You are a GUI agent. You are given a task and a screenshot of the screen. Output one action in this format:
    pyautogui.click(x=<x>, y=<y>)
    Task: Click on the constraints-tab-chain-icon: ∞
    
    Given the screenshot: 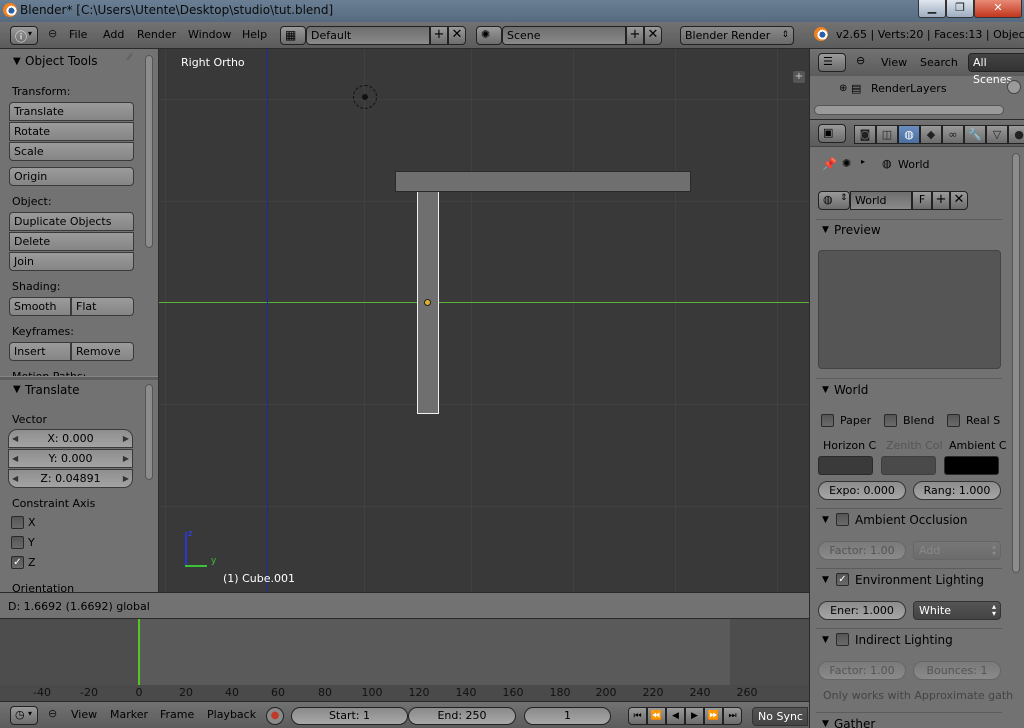 What is the action you would take?
    pyautogui.click(x=953, y=134)
    